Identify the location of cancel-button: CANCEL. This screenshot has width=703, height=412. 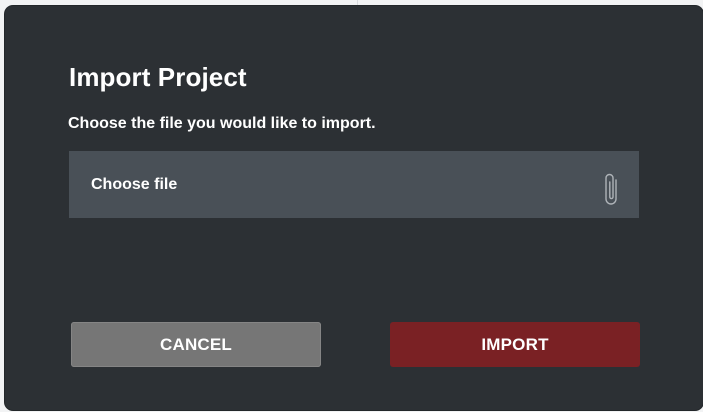
(196, 344).